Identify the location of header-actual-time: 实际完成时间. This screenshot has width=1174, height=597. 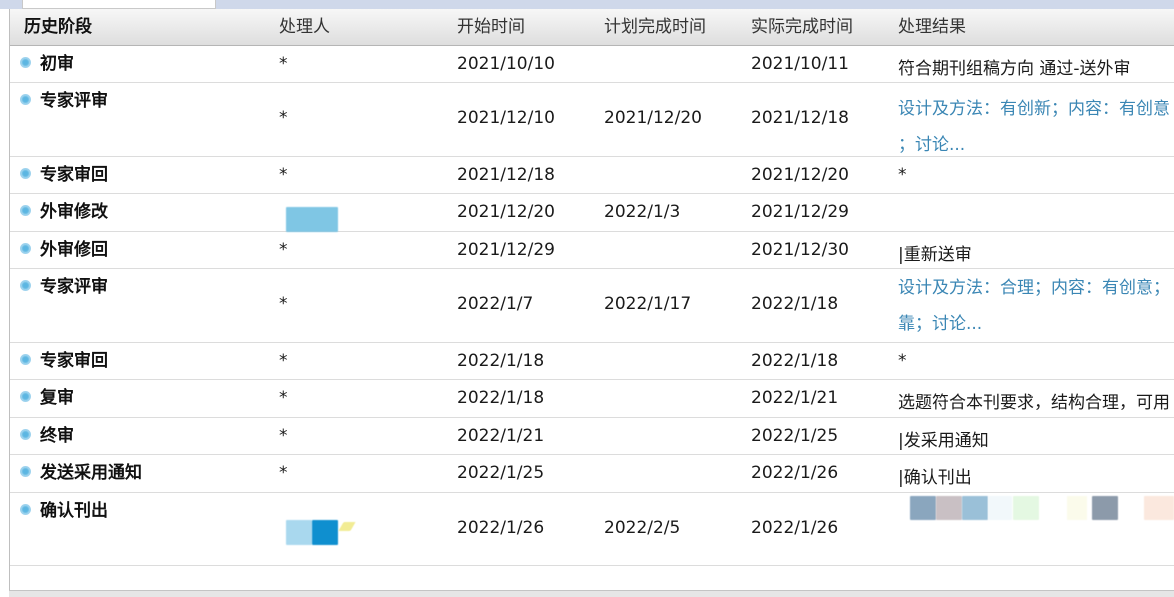
(802, 27).